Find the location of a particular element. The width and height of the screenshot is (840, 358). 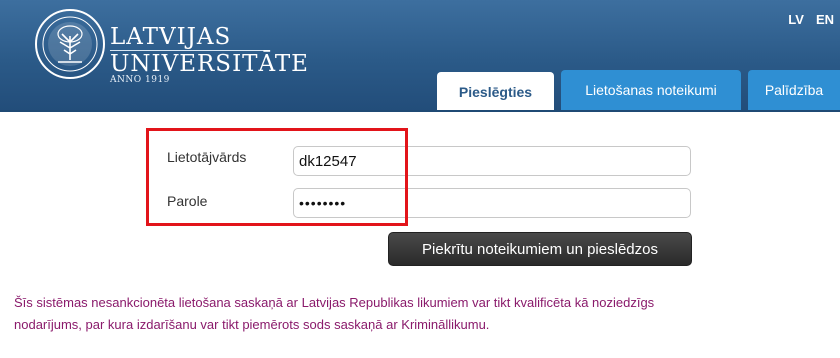

lang-en-link: EN is located at coordinates (825, 19).